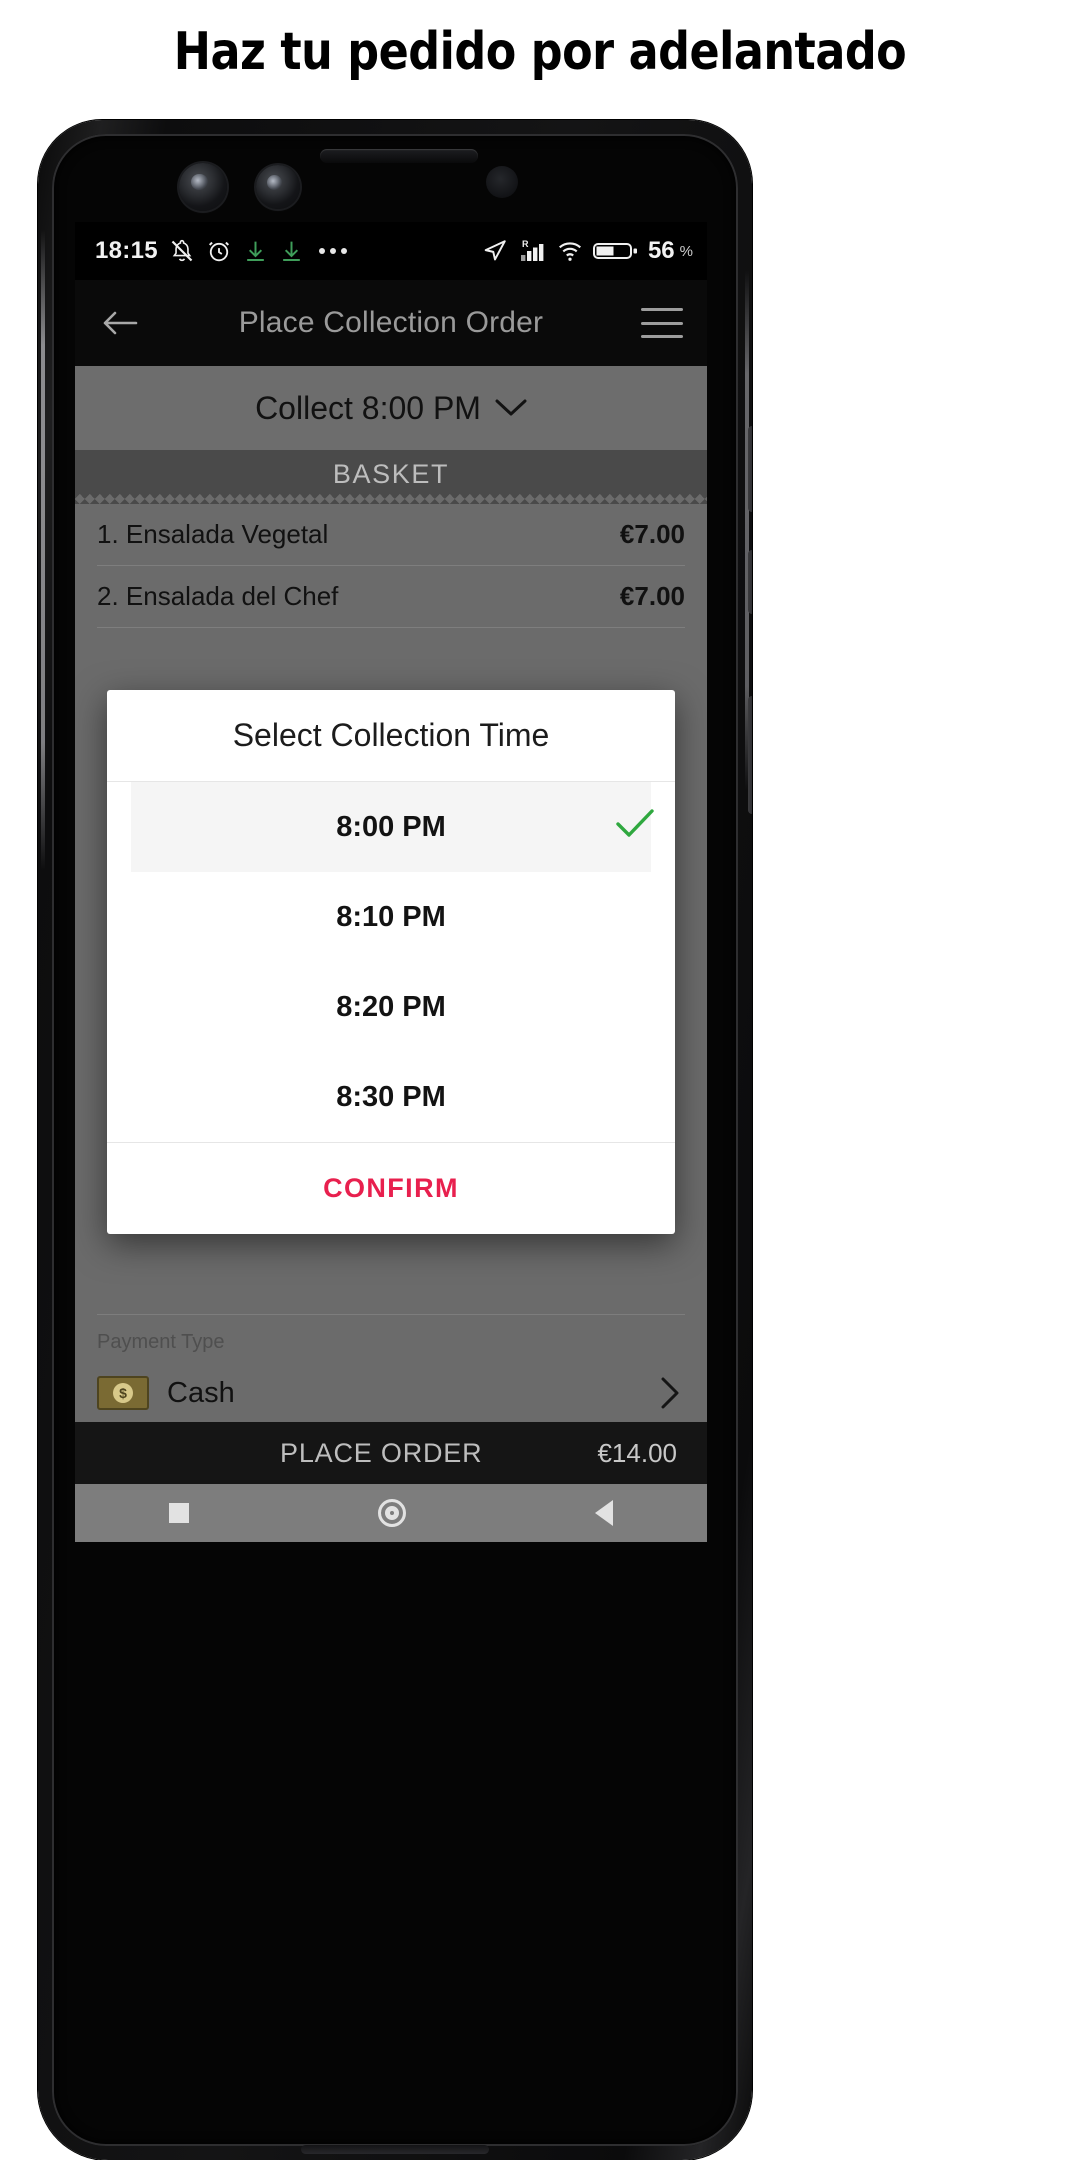 The image size is (1080, 2160). I want to click on status-bar-left-group: 18:15, so click(221, 251).